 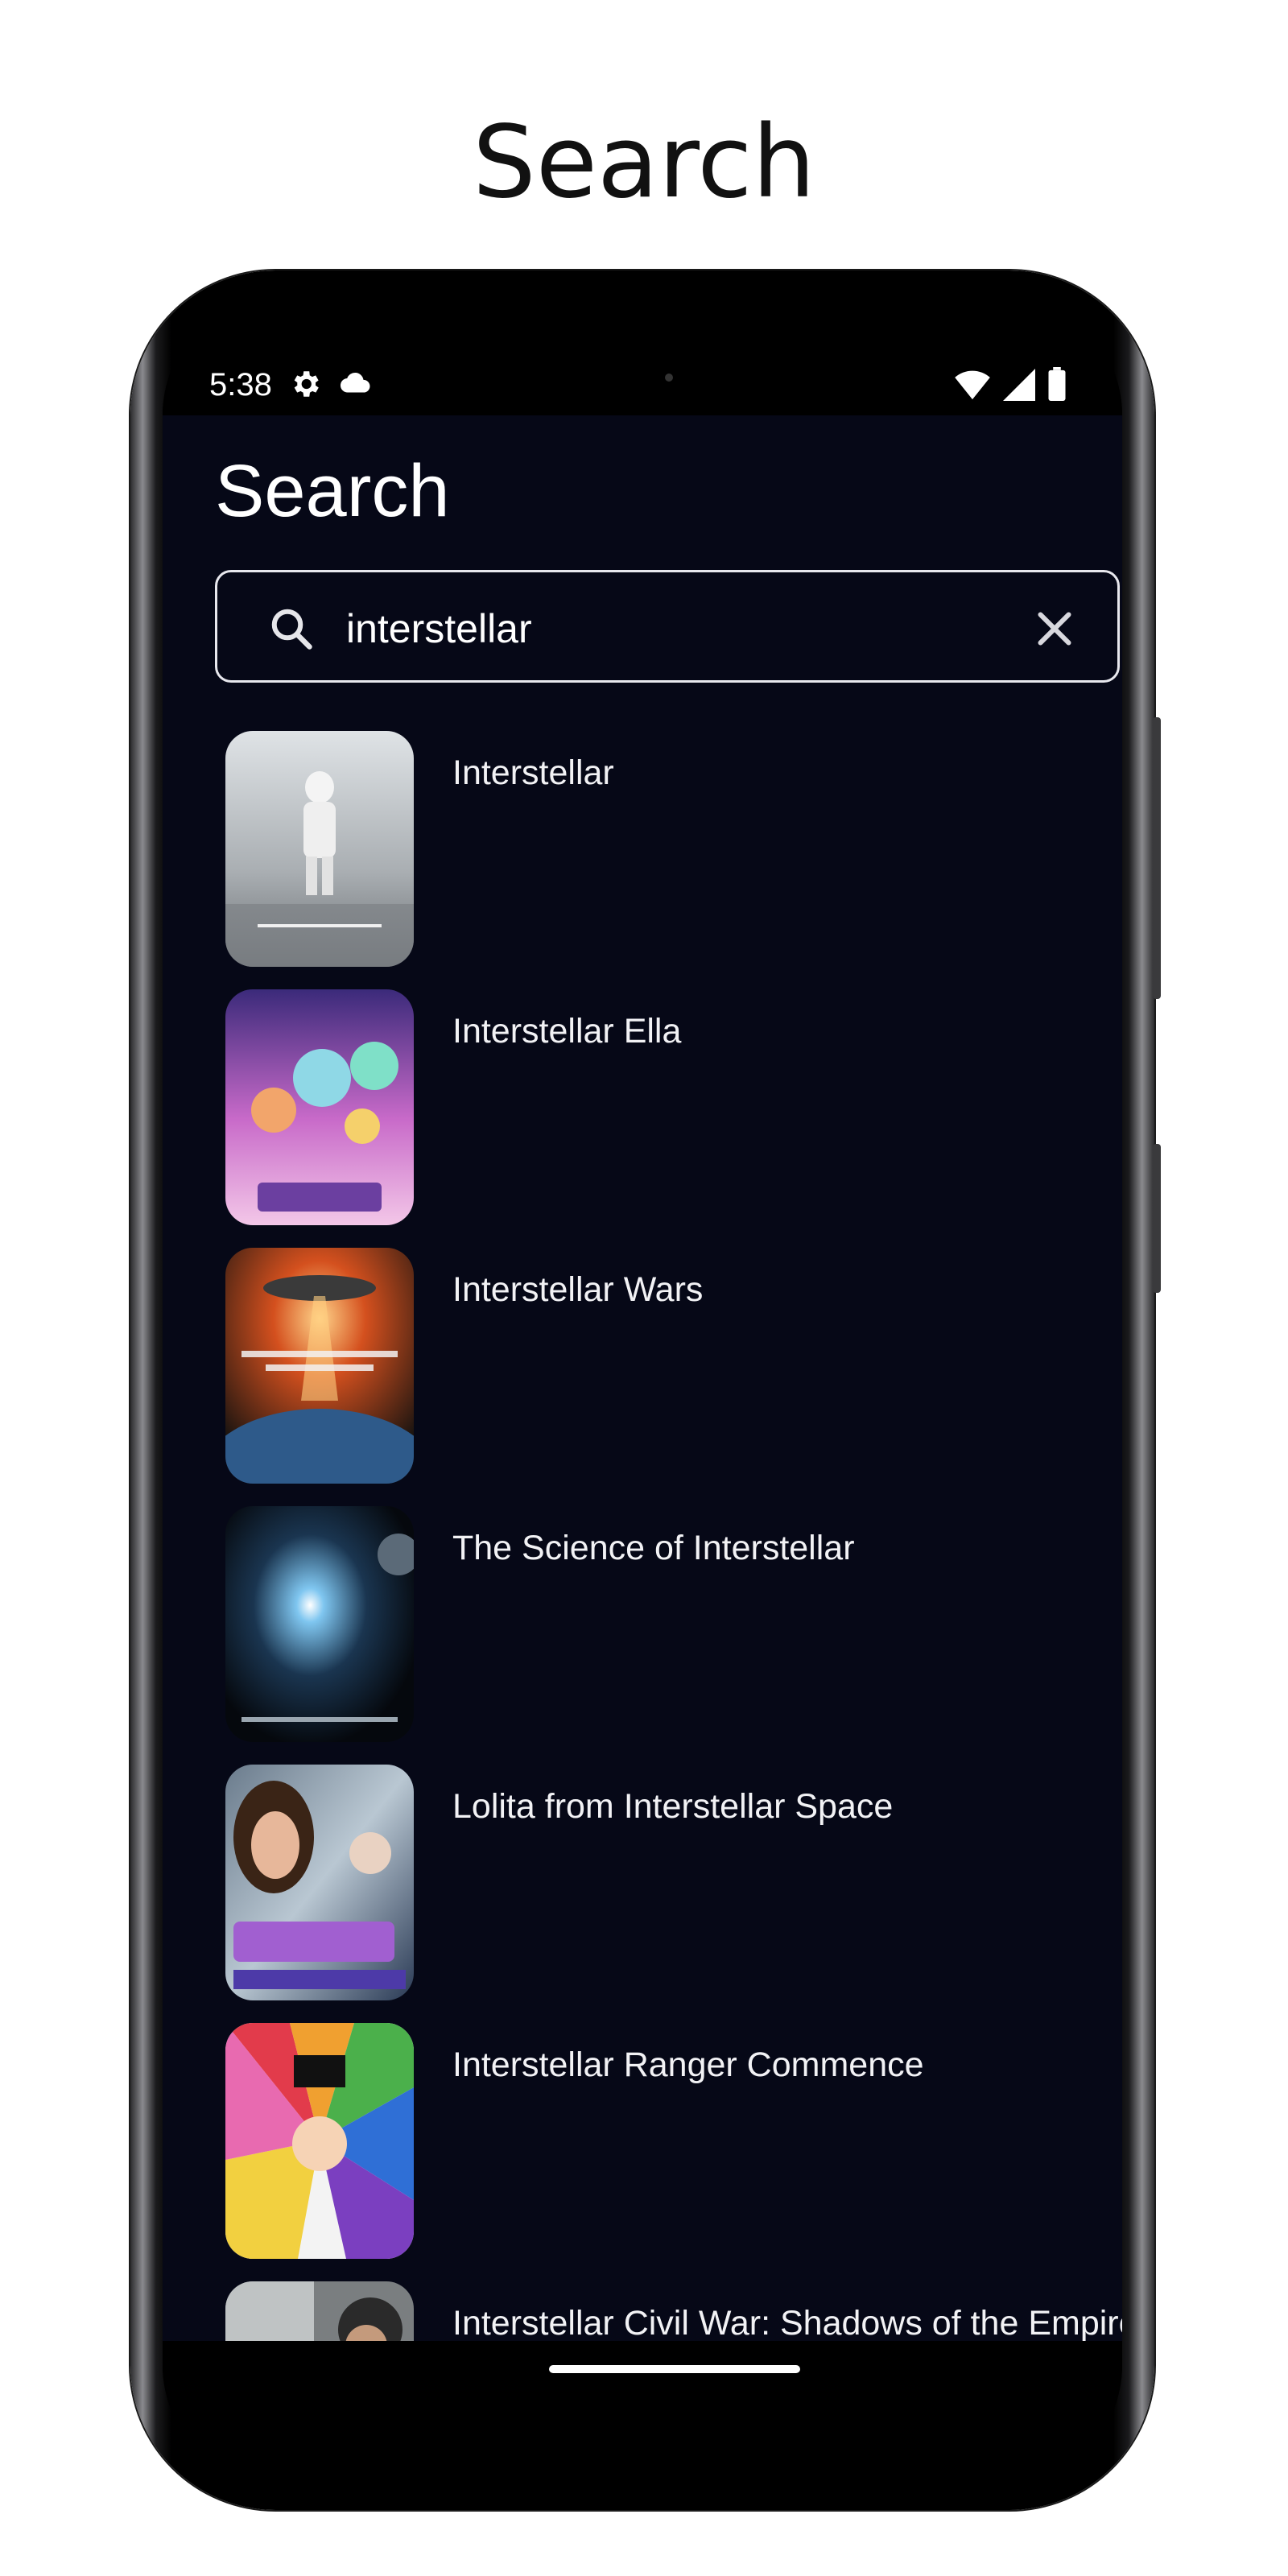 I want to click on status-time: 5:38, so click(x=240, y=384).